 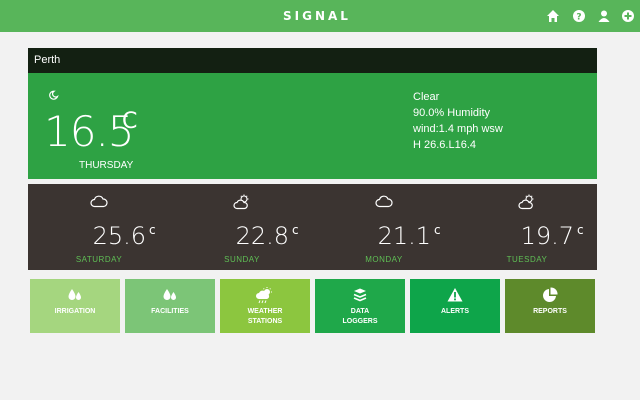 I want to click on current-temperature-unit: C, so click(x=130, y=121).